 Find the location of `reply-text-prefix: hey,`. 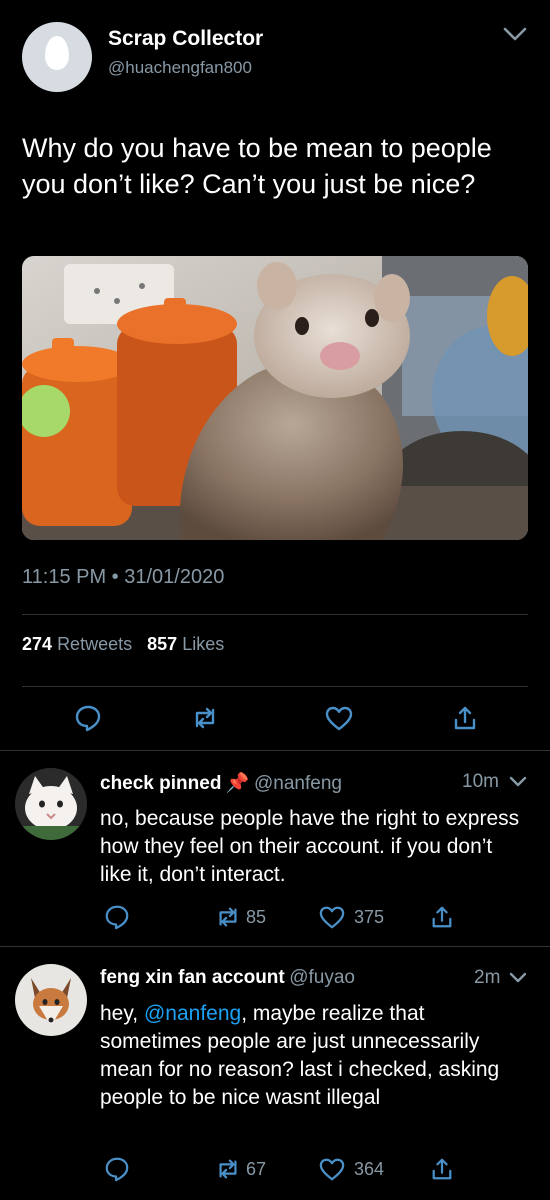

reply-text-prefix: hey, is located at coordinates (122, 1013).